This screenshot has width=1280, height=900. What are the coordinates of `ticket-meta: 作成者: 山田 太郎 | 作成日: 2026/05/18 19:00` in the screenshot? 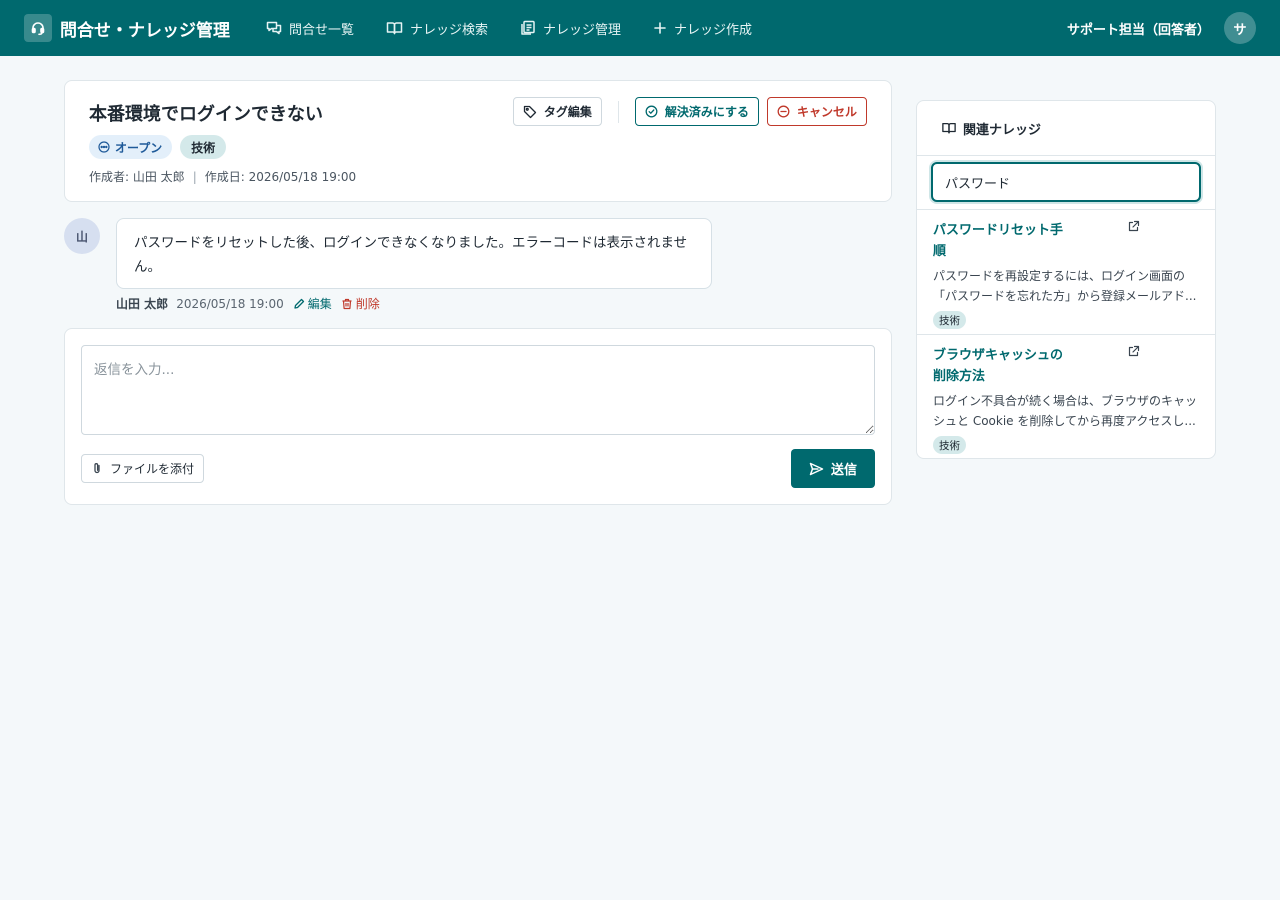 It's located at (222, 176).